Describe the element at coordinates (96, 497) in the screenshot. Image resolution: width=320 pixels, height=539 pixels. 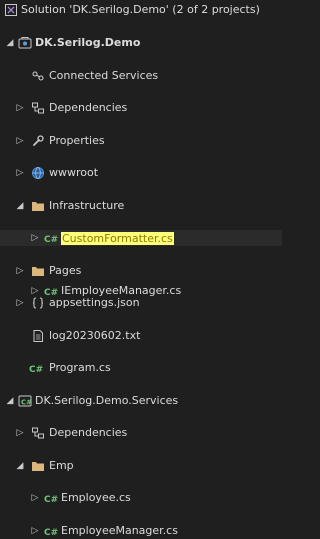
I see `tree-item-label: Employee.cs` at that location.